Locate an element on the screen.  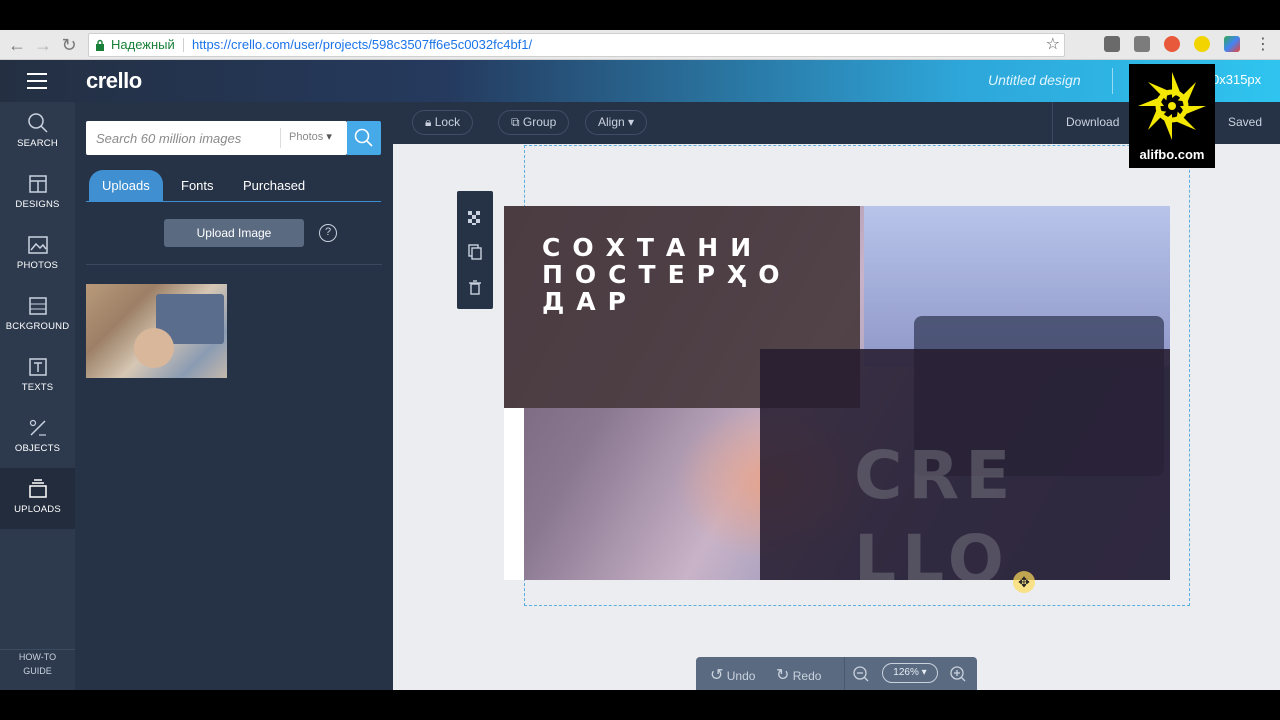
tab-uploads: Uploads is located at coordinates (126, 185).